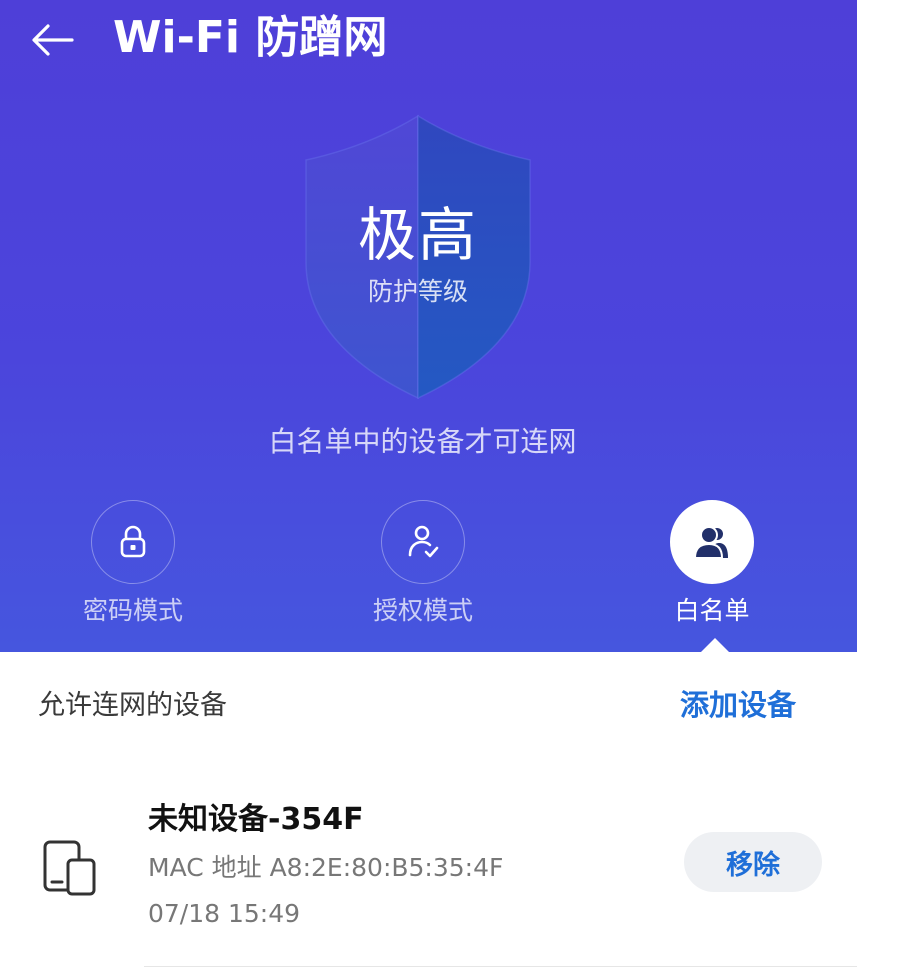 The width and height of the screenshot is (909, 979). I want to click on mode-whitelist-label: 白名单, so click(712, 610).